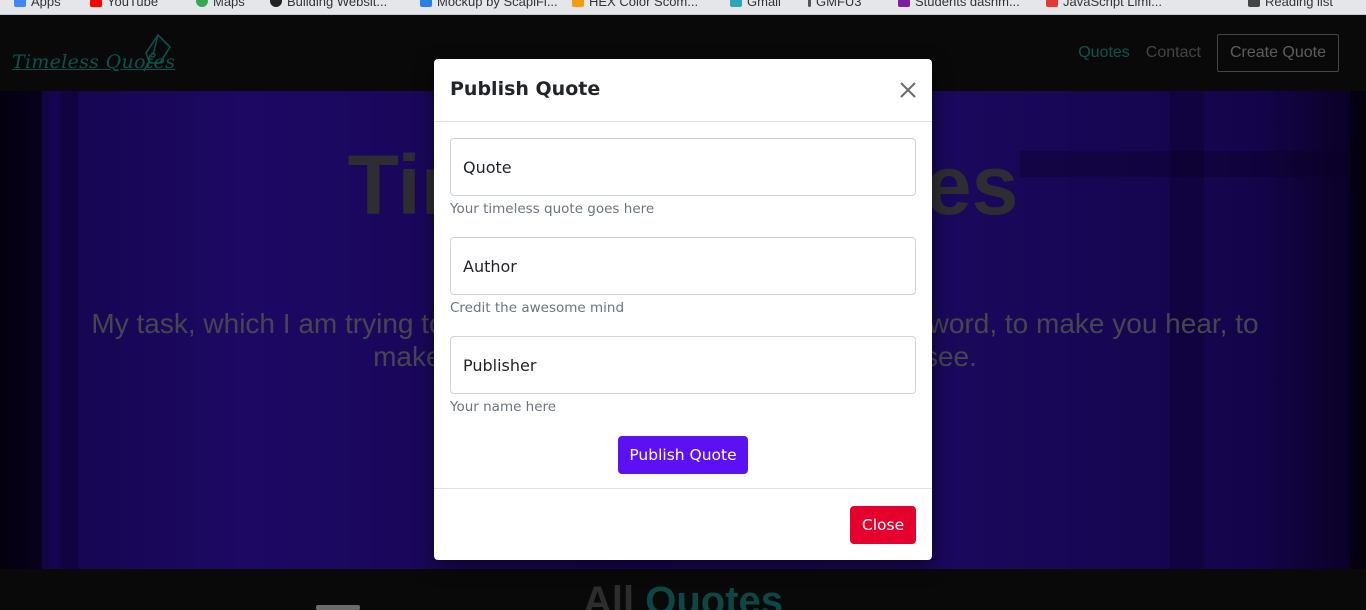  What do you see at coordinates (229, 4) in the screenshot?
I see `bookmark-label: Maps` at bounding box center [229, 4].